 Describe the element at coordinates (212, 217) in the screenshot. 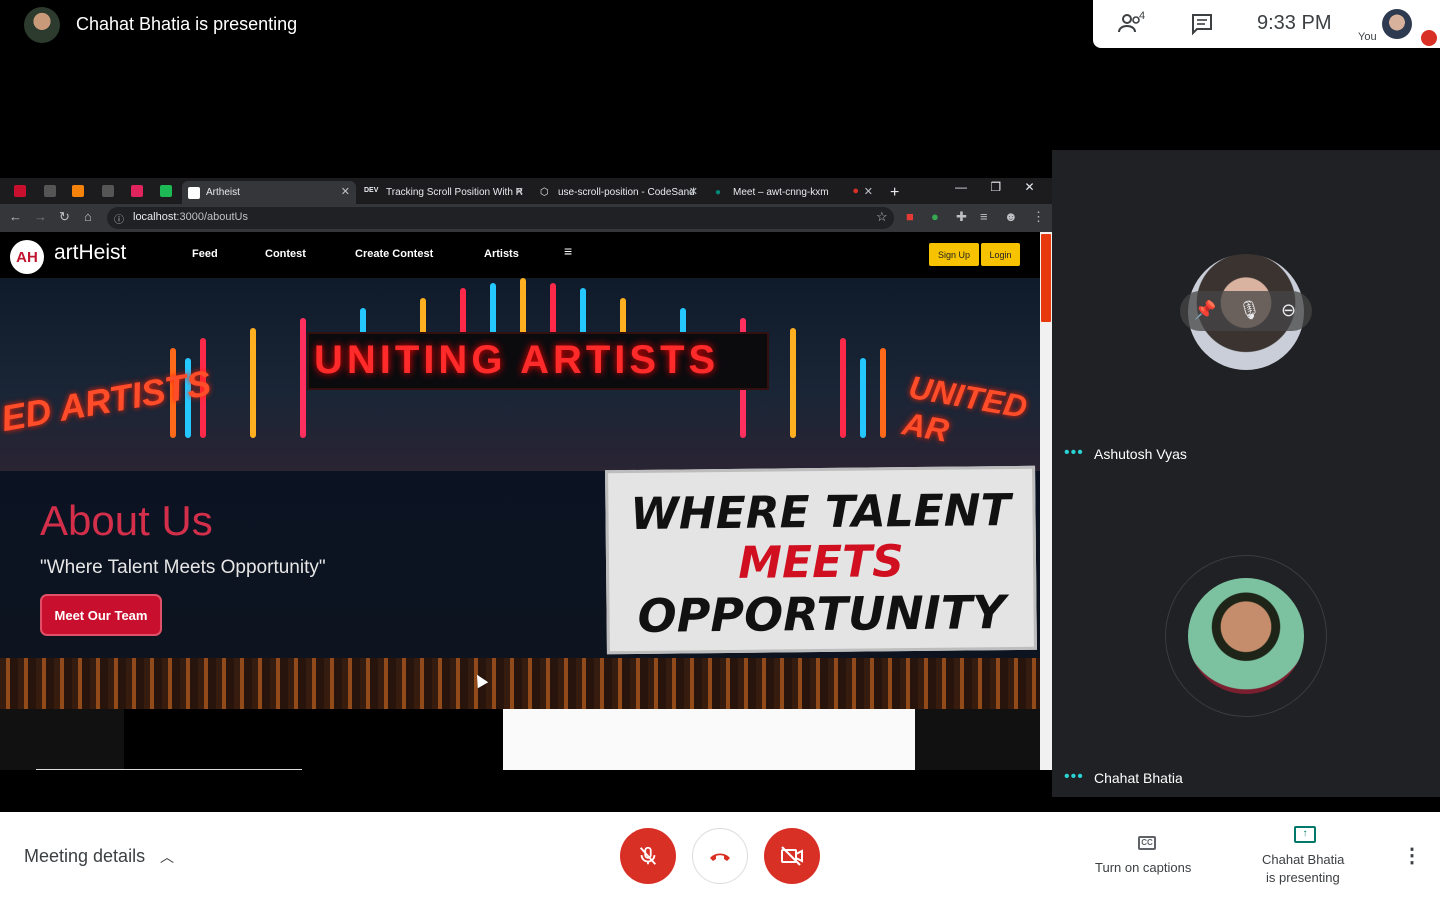

I see `url-path: :3000/aboutUs` at that location.